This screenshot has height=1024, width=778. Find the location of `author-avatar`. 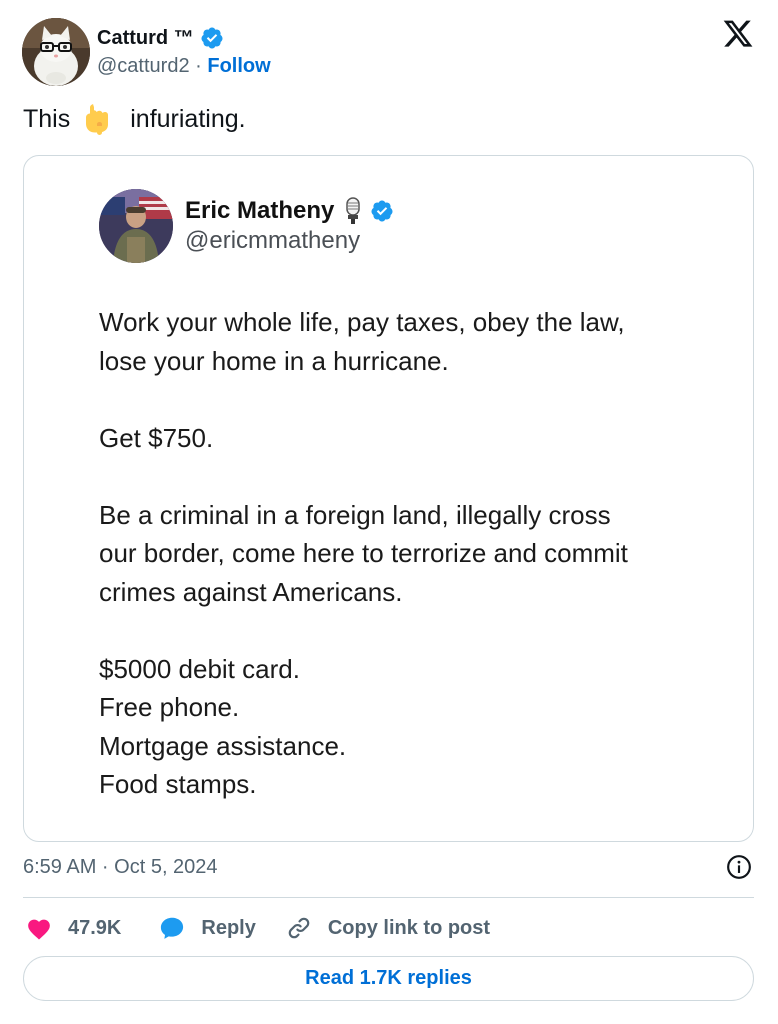

author-avatar is located at coordinates (56, 52).